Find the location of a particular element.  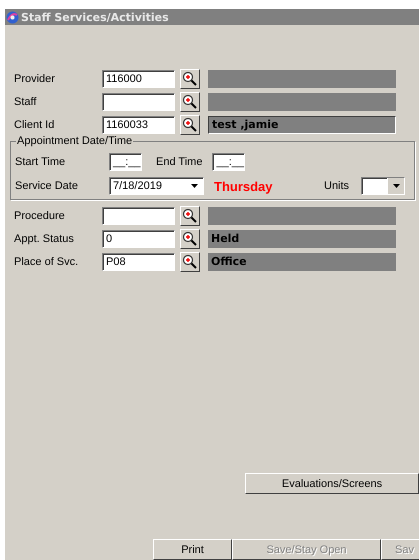

field-label: Appt. Status is located at coordinates (44, 239).